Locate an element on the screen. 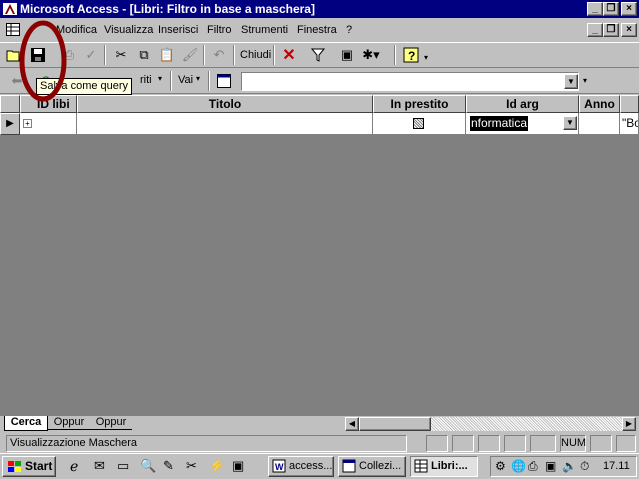  system-tray: ⚙ 🌐 ⎙ ▣ 🔈 ⏱ 17.11 is located at coordinates (563, 466).